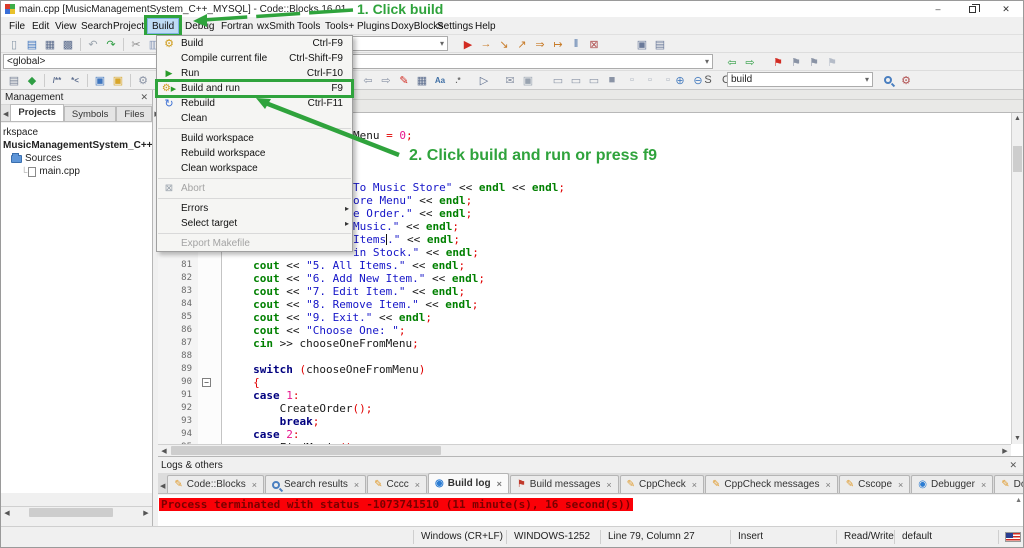 The image size is (1024, 548). Describe the element at coordinates (254, 88) in the screenshot. I see `build-menu-build-and-run: ⚙▶ Build and run F9` at that location.